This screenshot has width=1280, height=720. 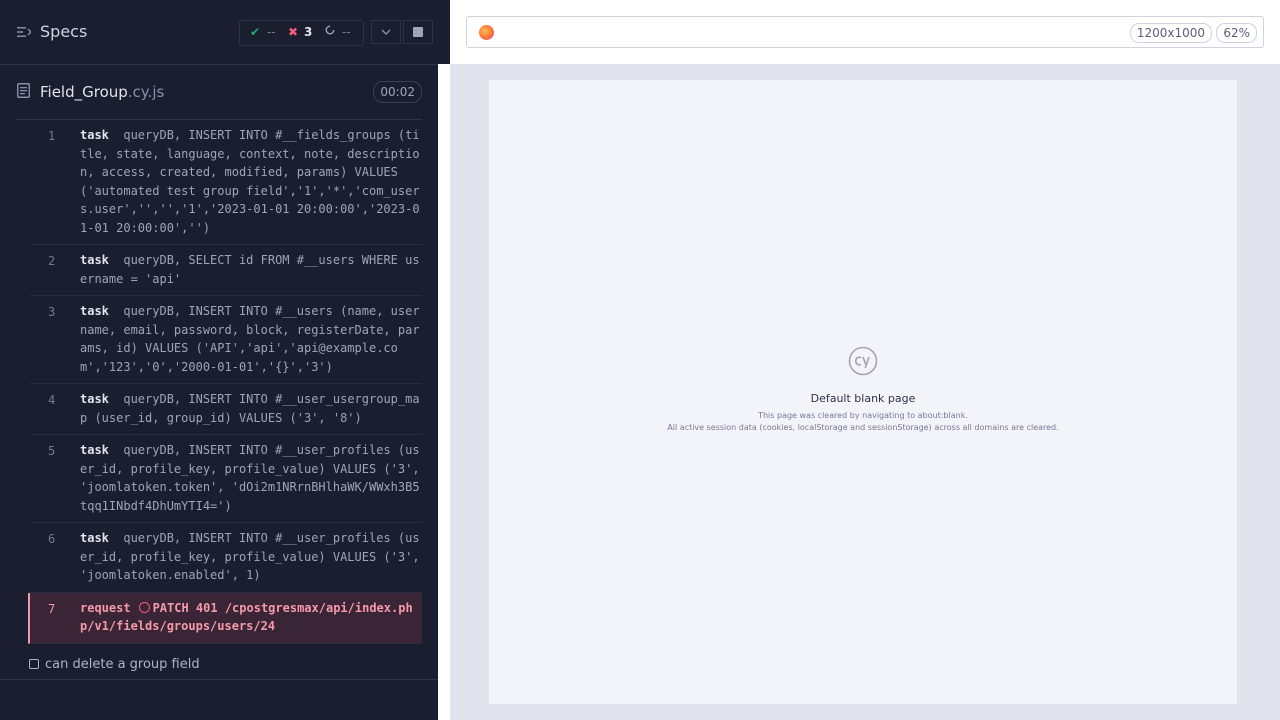 I want to click on test-title: can delete a group field, so click(x=122, y=664).